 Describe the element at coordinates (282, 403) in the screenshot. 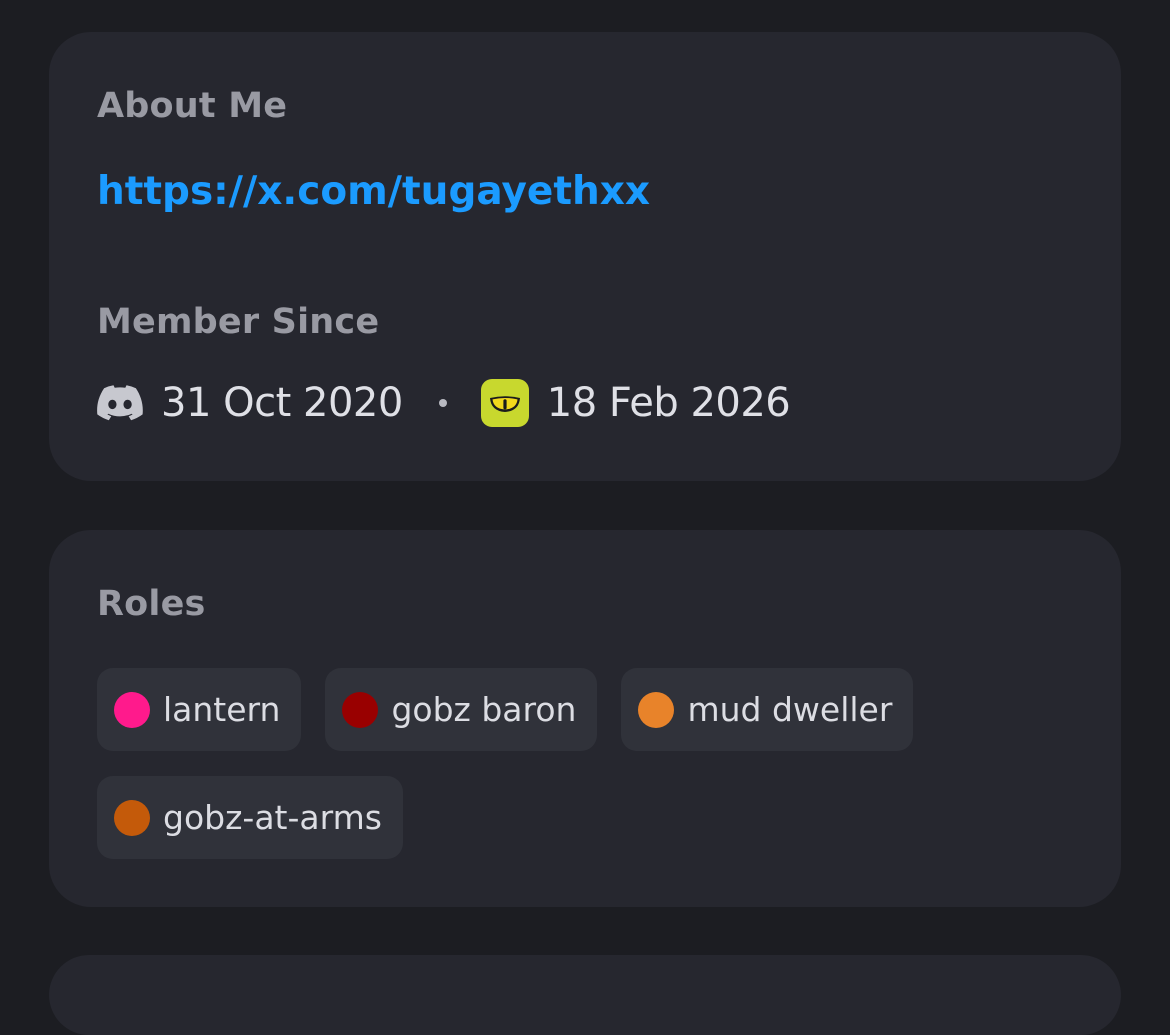

I see `discord-join-date: 31 Oct 2020` at that location.